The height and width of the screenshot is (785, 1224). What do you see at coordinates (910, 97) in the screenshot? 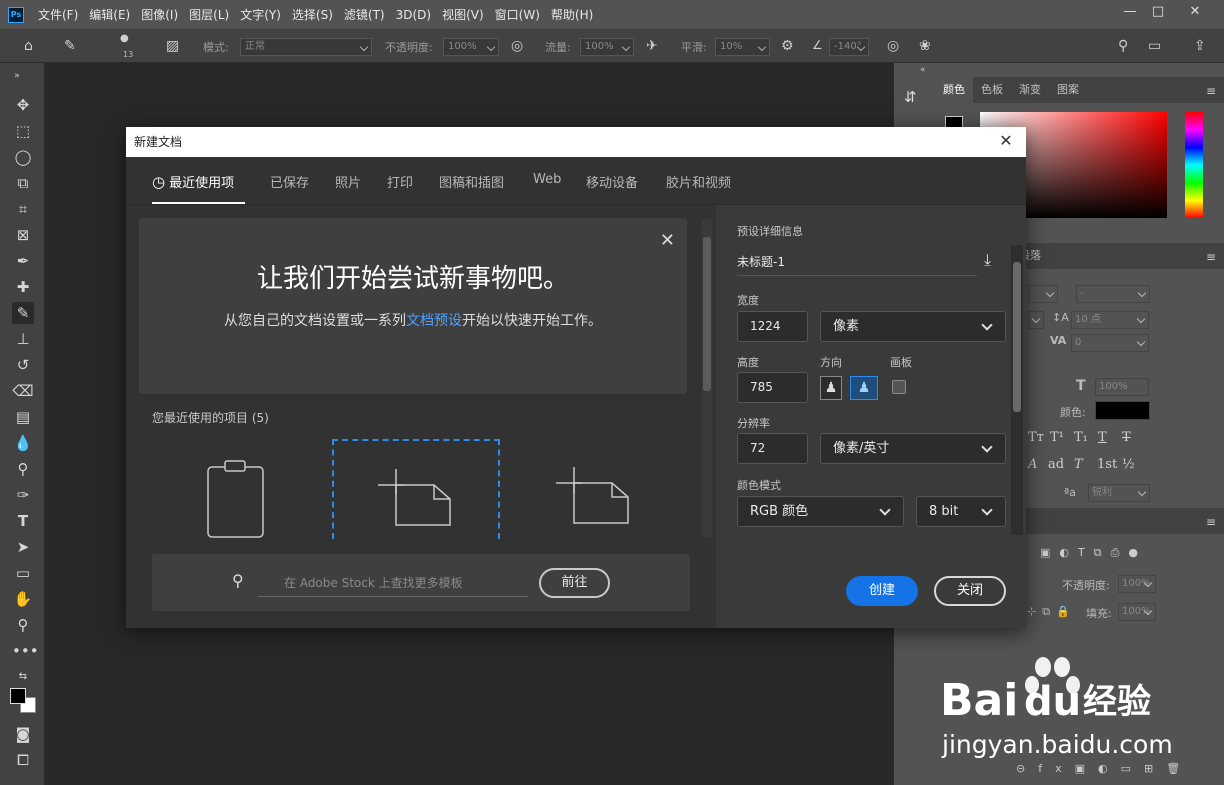
I see `history-panel-icon: ⇵` at bounding box center [910, 97].